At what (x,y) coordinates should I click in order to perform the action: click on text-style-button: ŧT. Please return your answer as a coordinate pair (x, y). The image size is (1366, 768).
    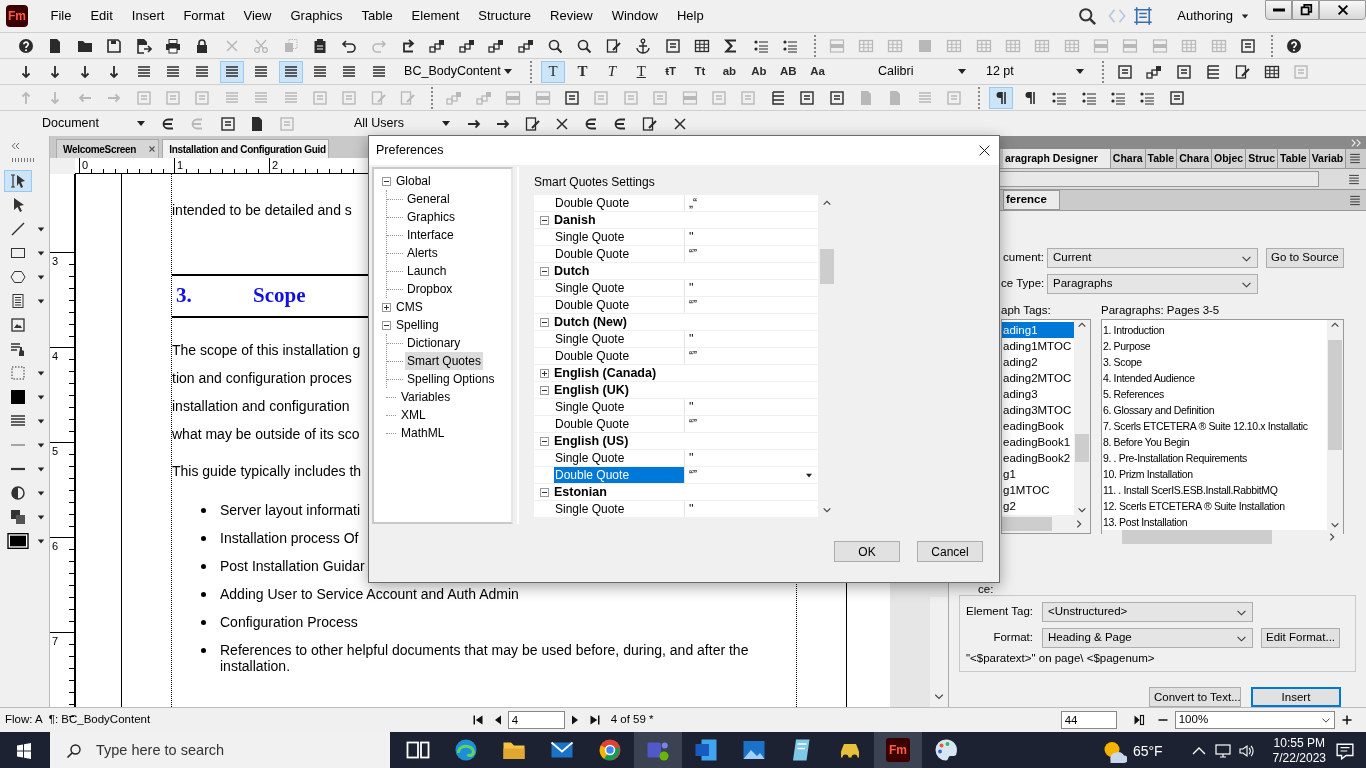
    Looking at the image, I should click on (670, 71).